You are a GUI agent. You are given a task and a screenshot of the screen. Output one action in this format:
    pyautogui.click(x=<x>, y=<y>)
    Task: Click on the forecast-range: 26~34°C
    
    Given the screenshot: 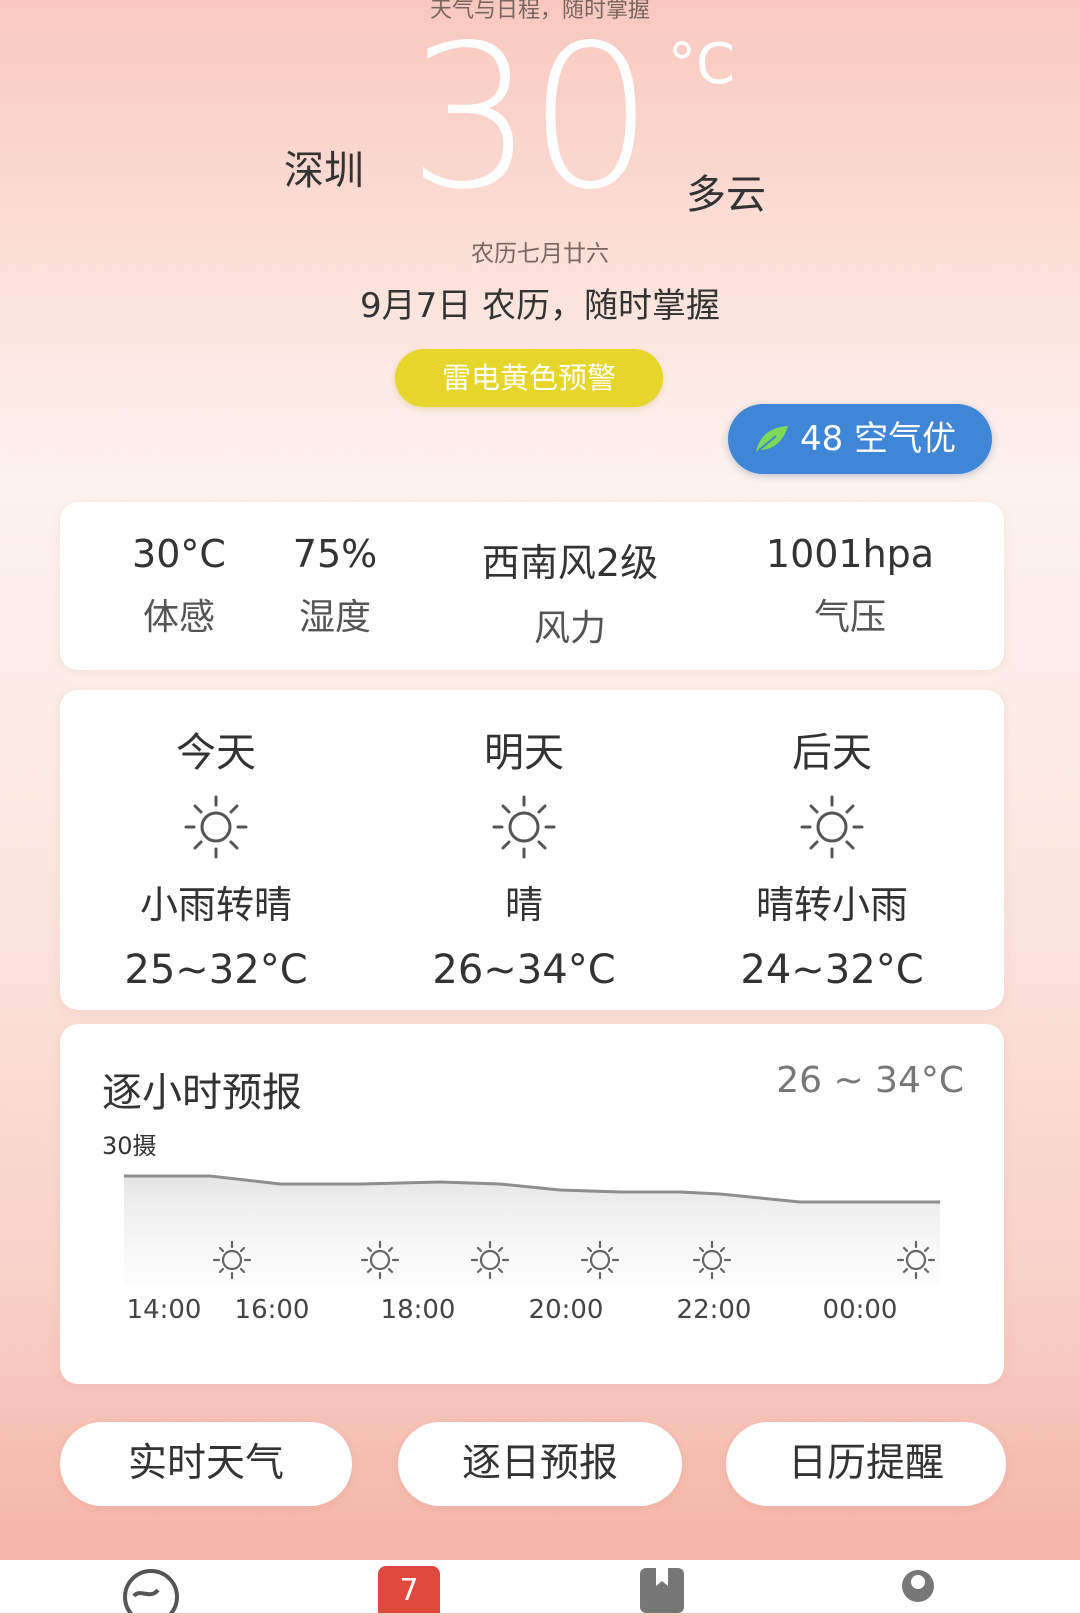 What is the action you would take?
    pyautogui.click(x=524, y=970)
    